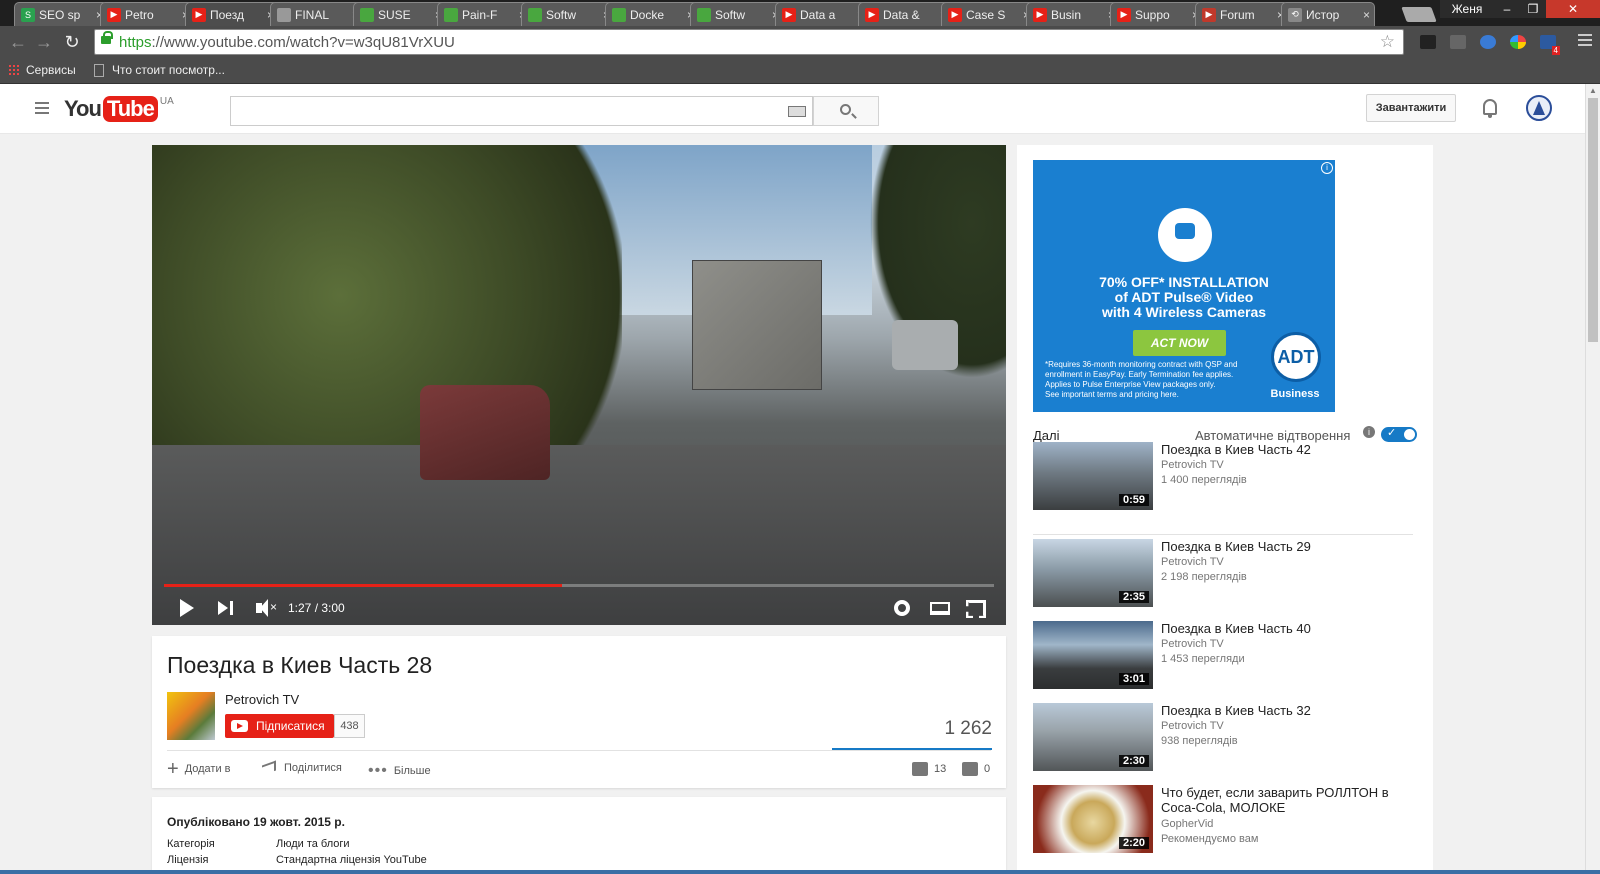 The image size is (1600, 874). Describe the element at coordinates (42, 109) in the screenshot. I see `guide-menu-icon` at that location.